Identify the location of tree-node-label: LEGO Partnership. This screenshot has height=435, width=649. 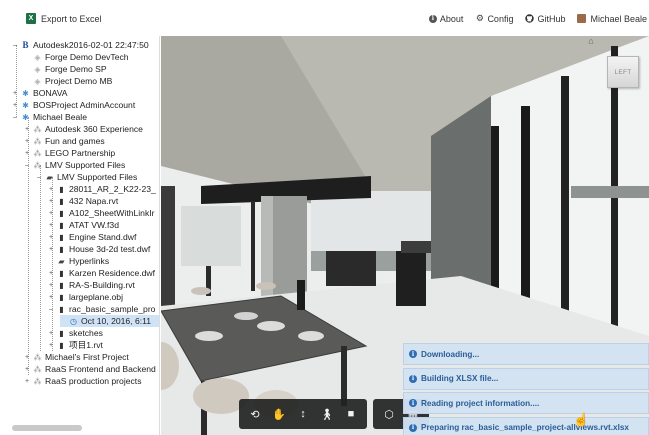
(80, 153).